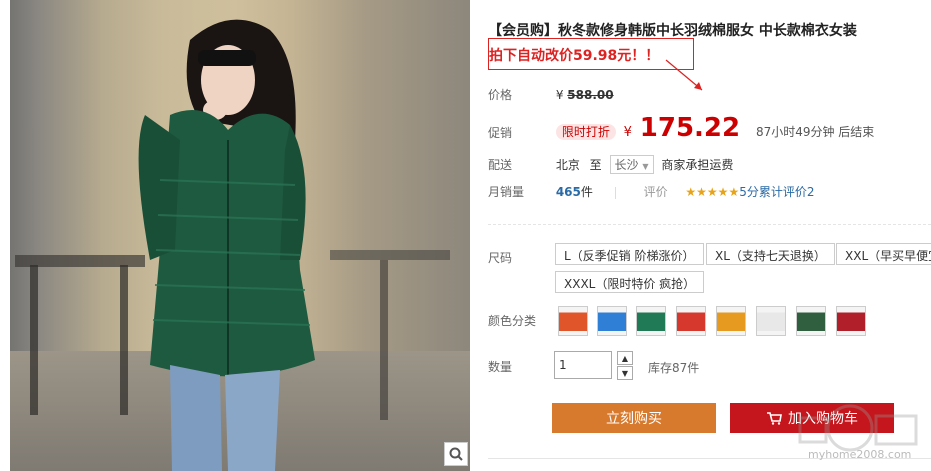  I want to click on rating-label: 评价, so click(655, 192).